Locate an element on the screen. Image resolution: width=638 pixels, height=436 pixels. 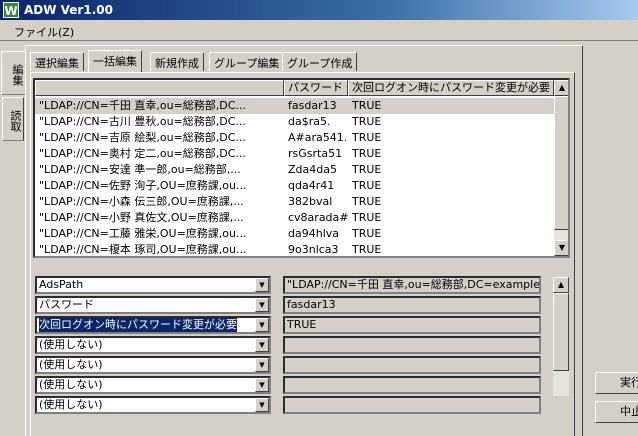
tab-select-edit: 選択編集 is located at coordinates (57, 61).